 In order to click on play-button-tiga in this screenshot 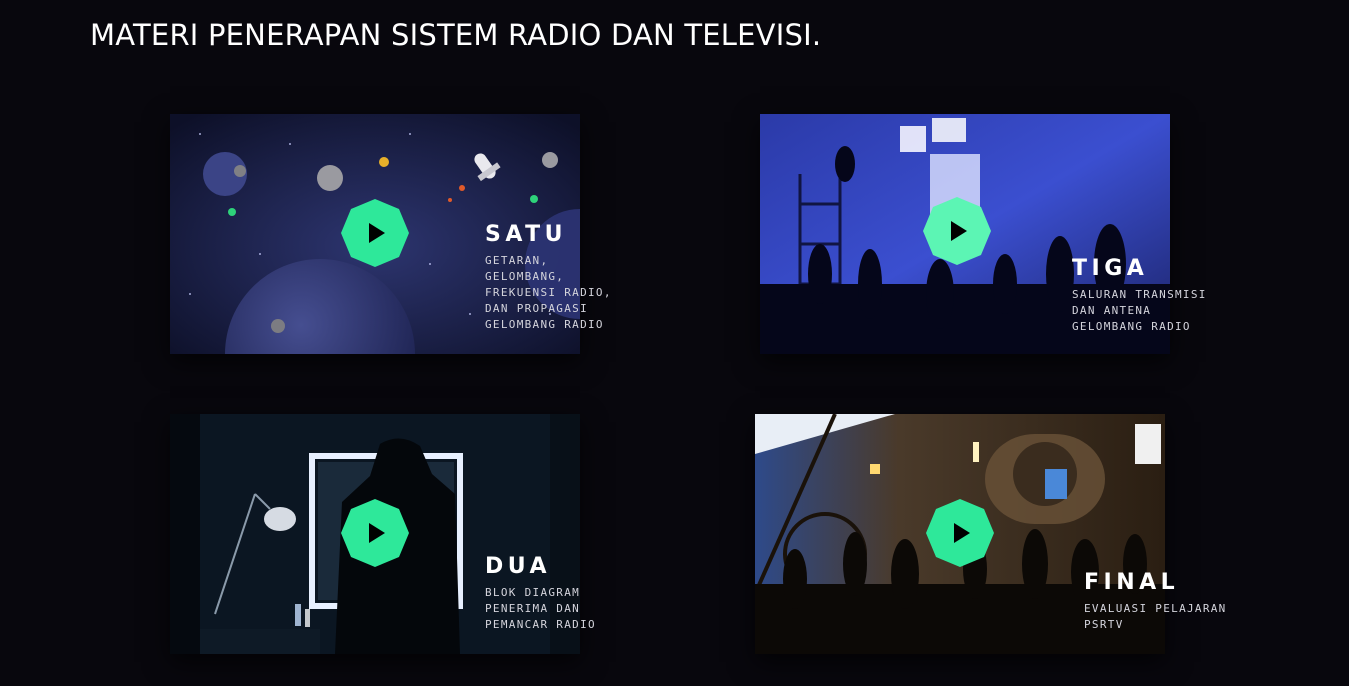, I will do `click(957, 231)`.